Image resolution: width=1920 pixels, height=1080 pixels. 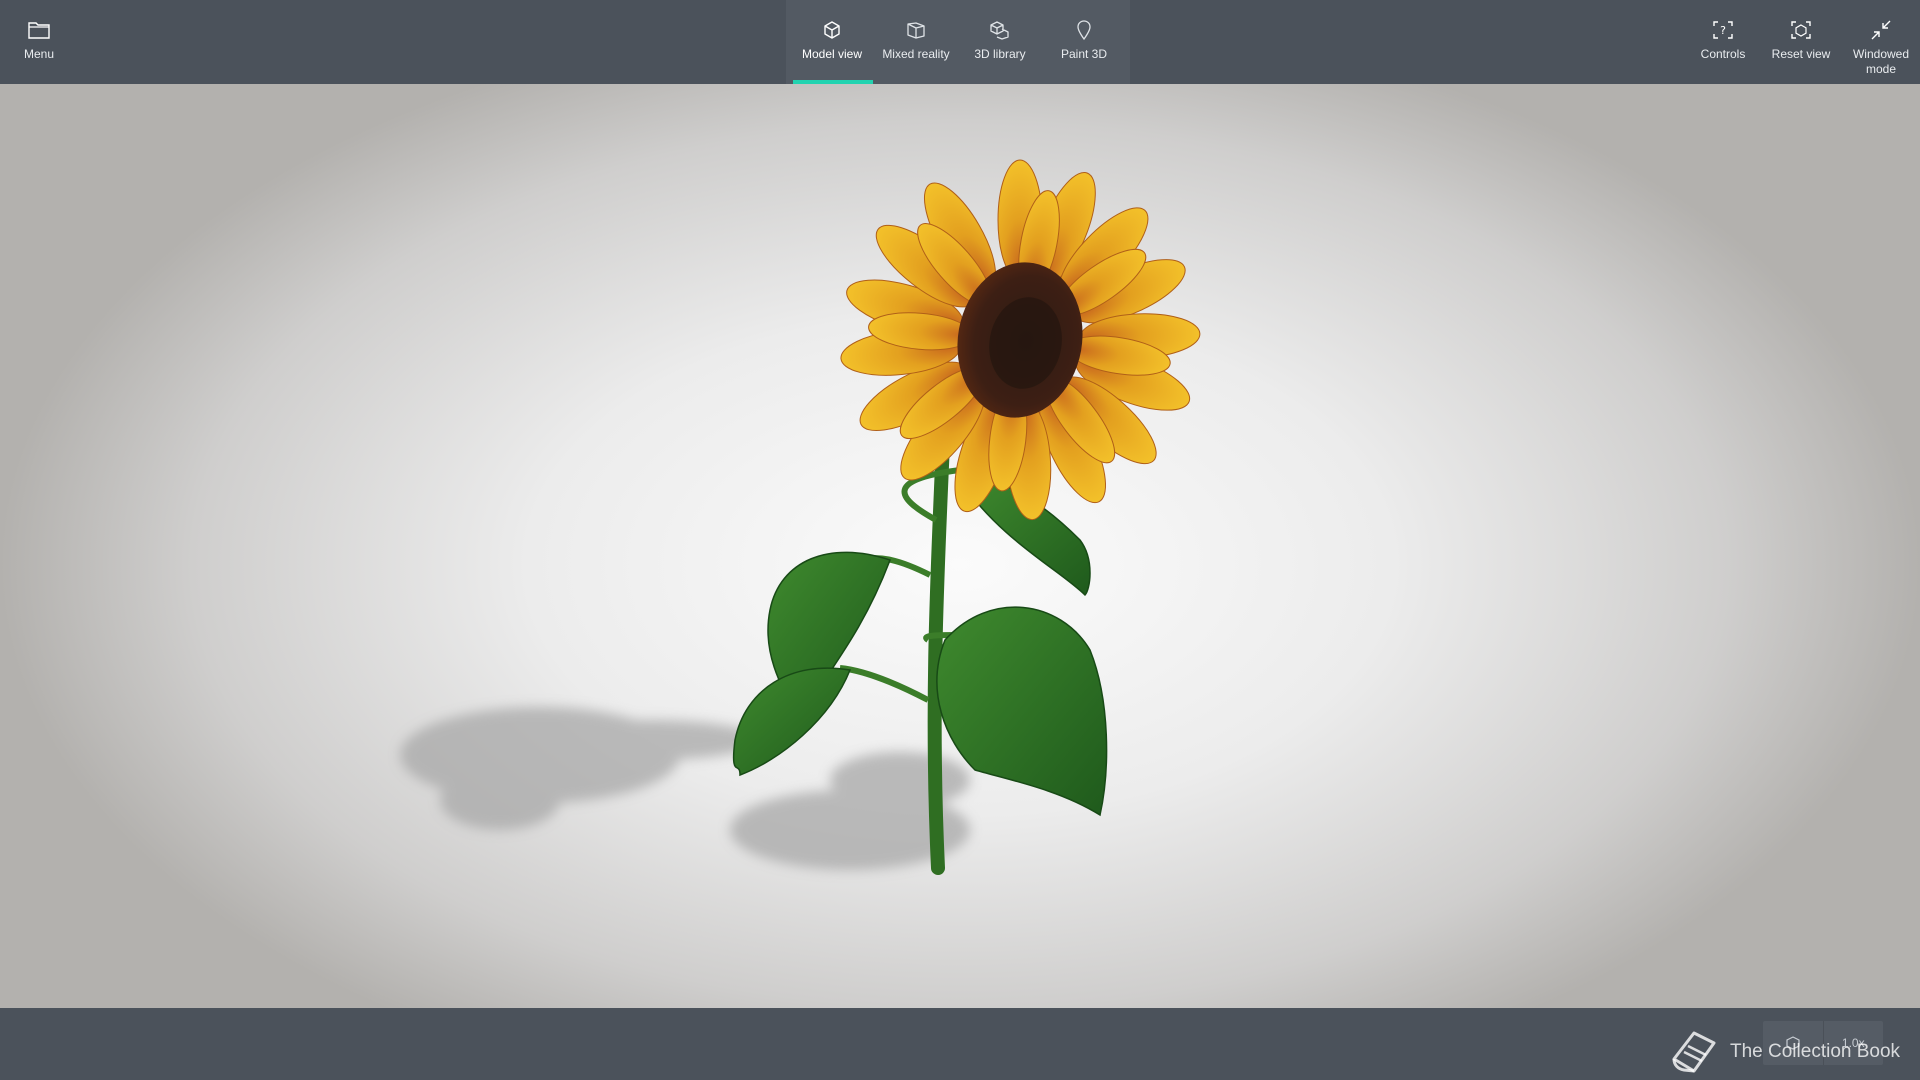 I want to click on tab-model-view: Model view, so click(x=832, y=42).